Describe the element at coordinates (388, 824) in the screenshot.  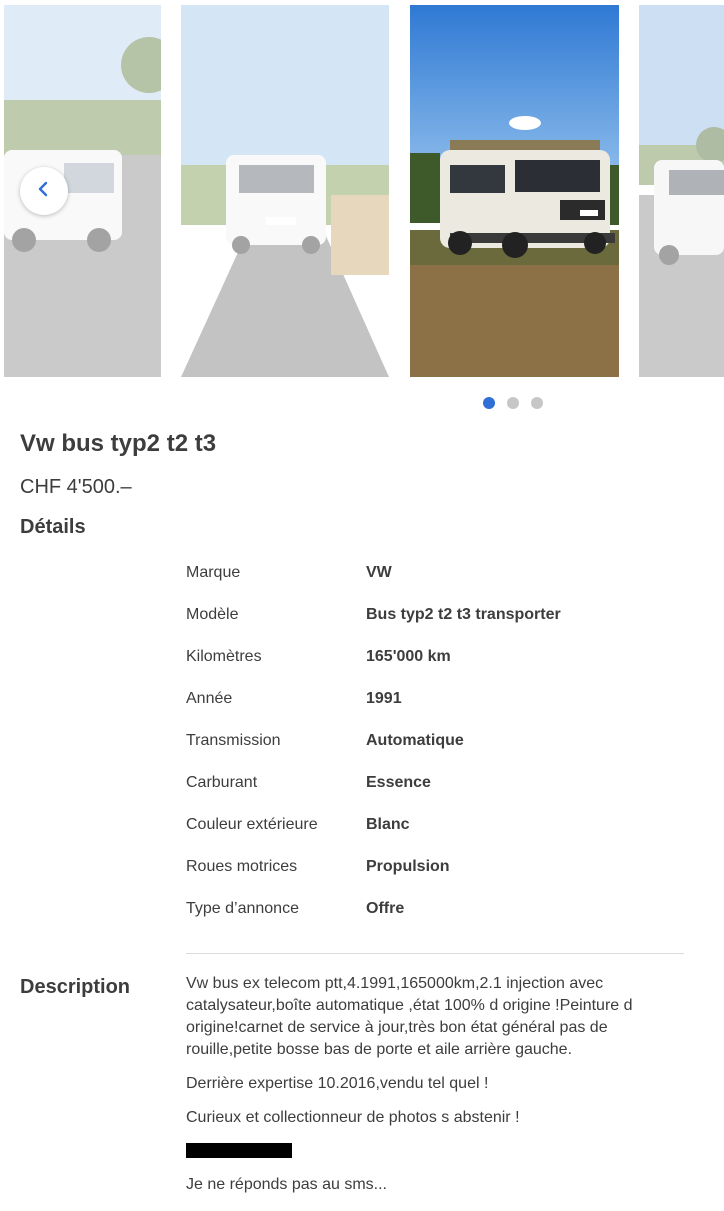
I see `detail-value: Blanc` at that location.